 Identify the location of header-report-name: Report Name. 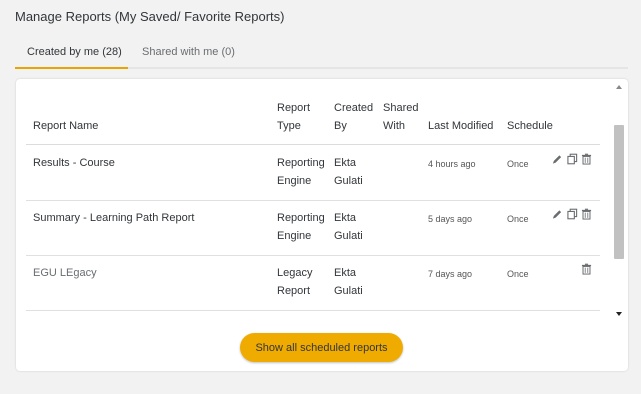
(65, 126).